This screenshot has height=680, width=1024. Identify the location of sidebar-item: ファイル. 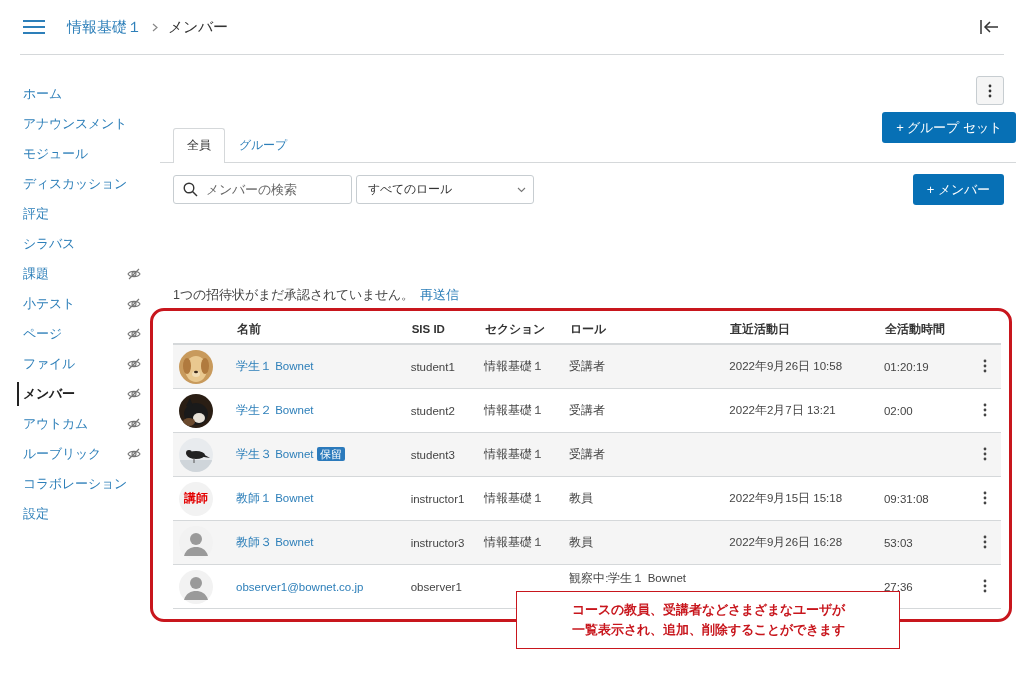
(46, 364).